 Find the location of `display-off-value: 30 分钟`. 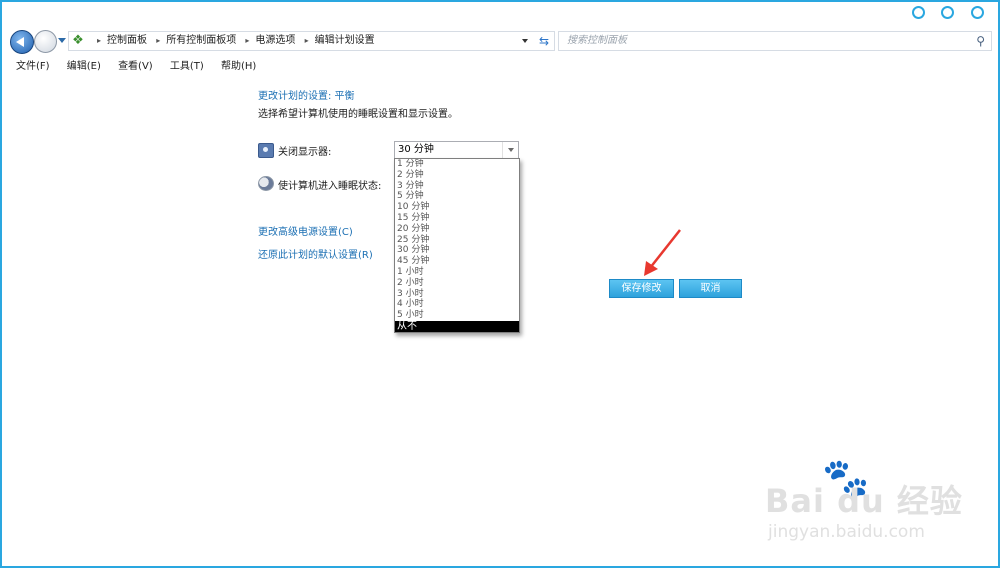

display-off-value: 30 分钟 is located at coordinates (416, 149).